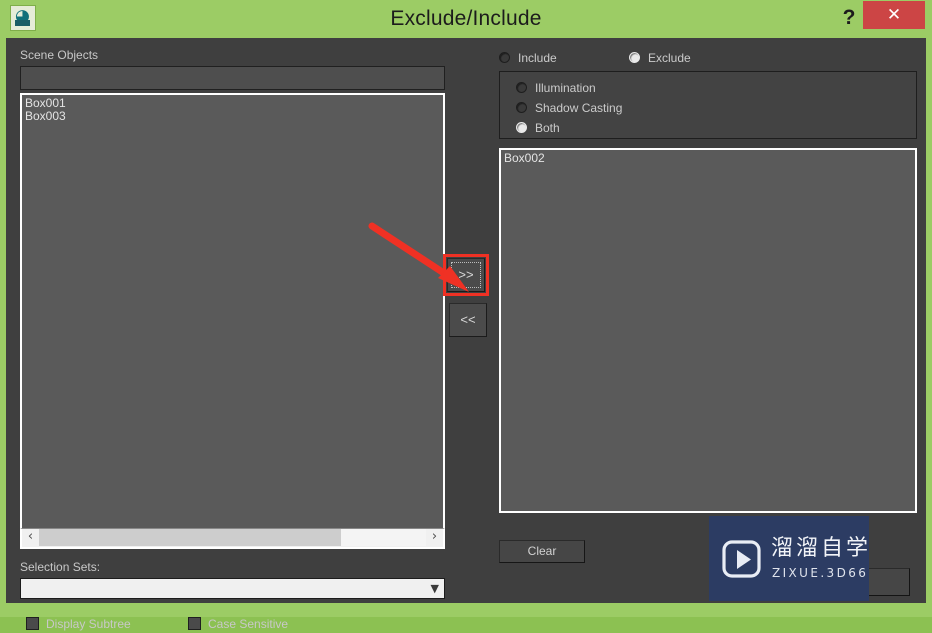 Image resolution: width=932 pixels, height=633 pixels. I want to click on scene-objects-label: Scene Objects, so click(59, 55).